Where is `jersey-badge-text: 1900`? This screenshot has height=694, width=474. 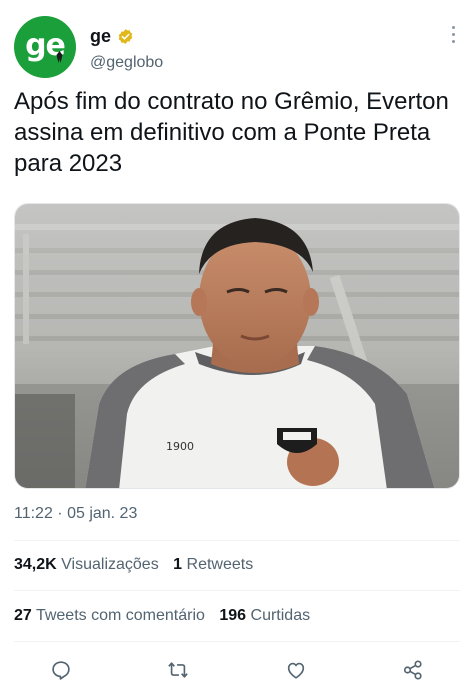 jersey-badge-text: 1900 is located at coordinates (180, 446).